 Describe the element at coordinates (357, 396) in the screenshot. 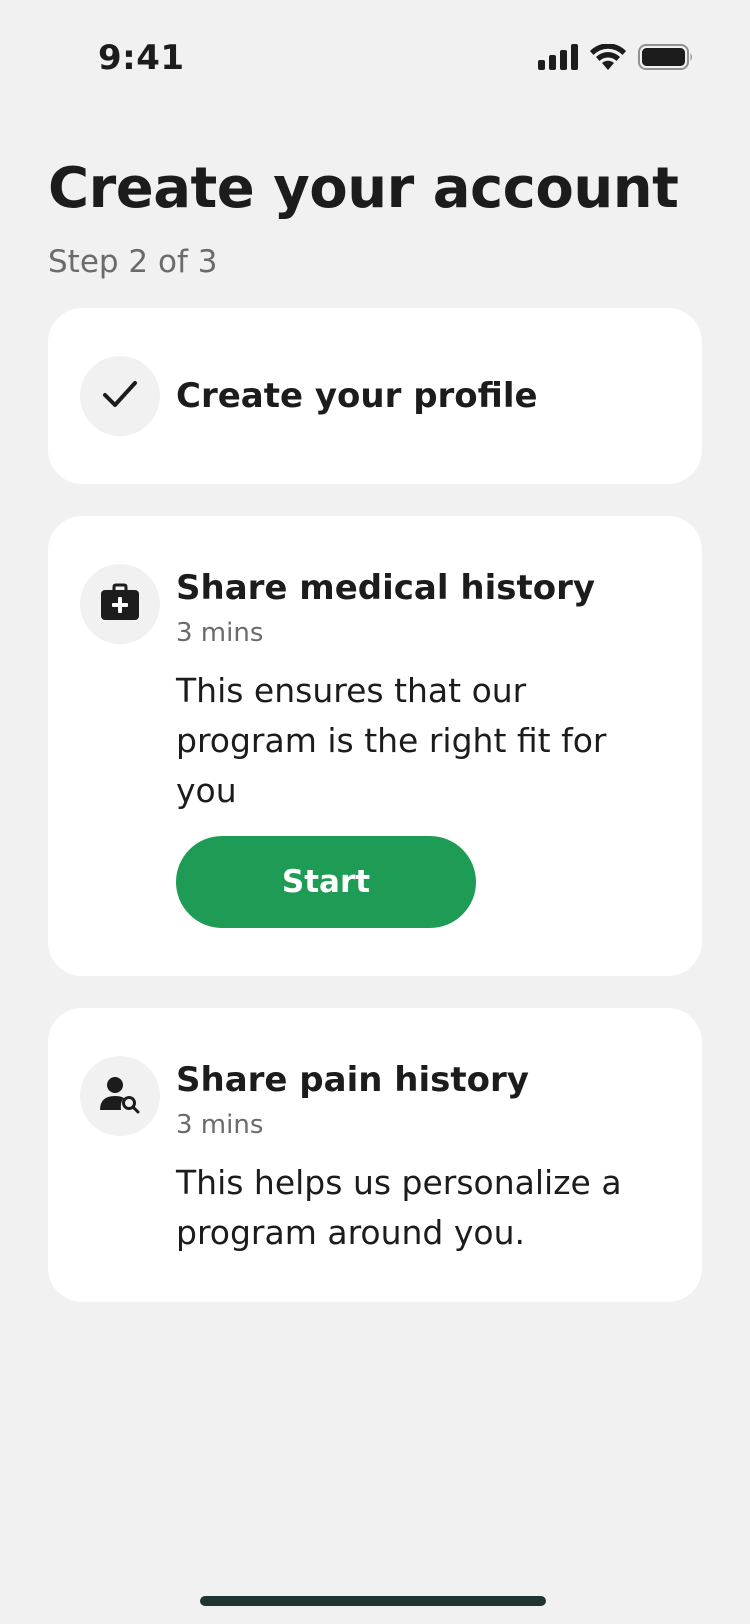

I see `step-title: Create your profile` at that location.